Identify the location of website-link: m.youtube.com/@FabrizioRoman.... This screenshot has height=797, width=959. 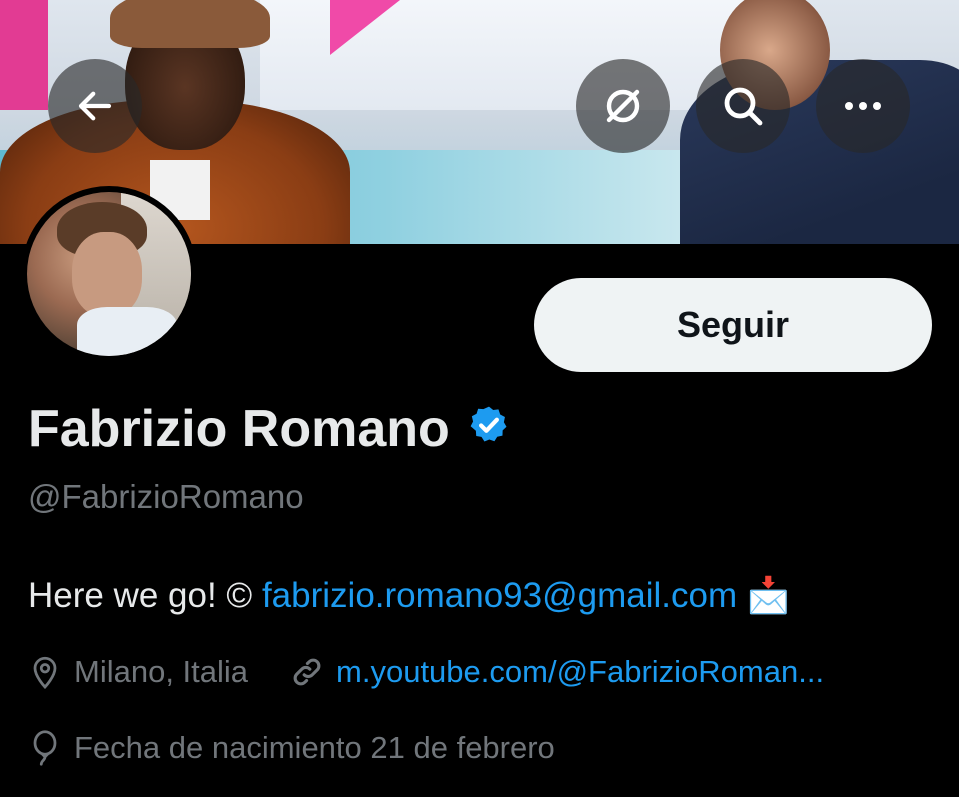
(580, 672).